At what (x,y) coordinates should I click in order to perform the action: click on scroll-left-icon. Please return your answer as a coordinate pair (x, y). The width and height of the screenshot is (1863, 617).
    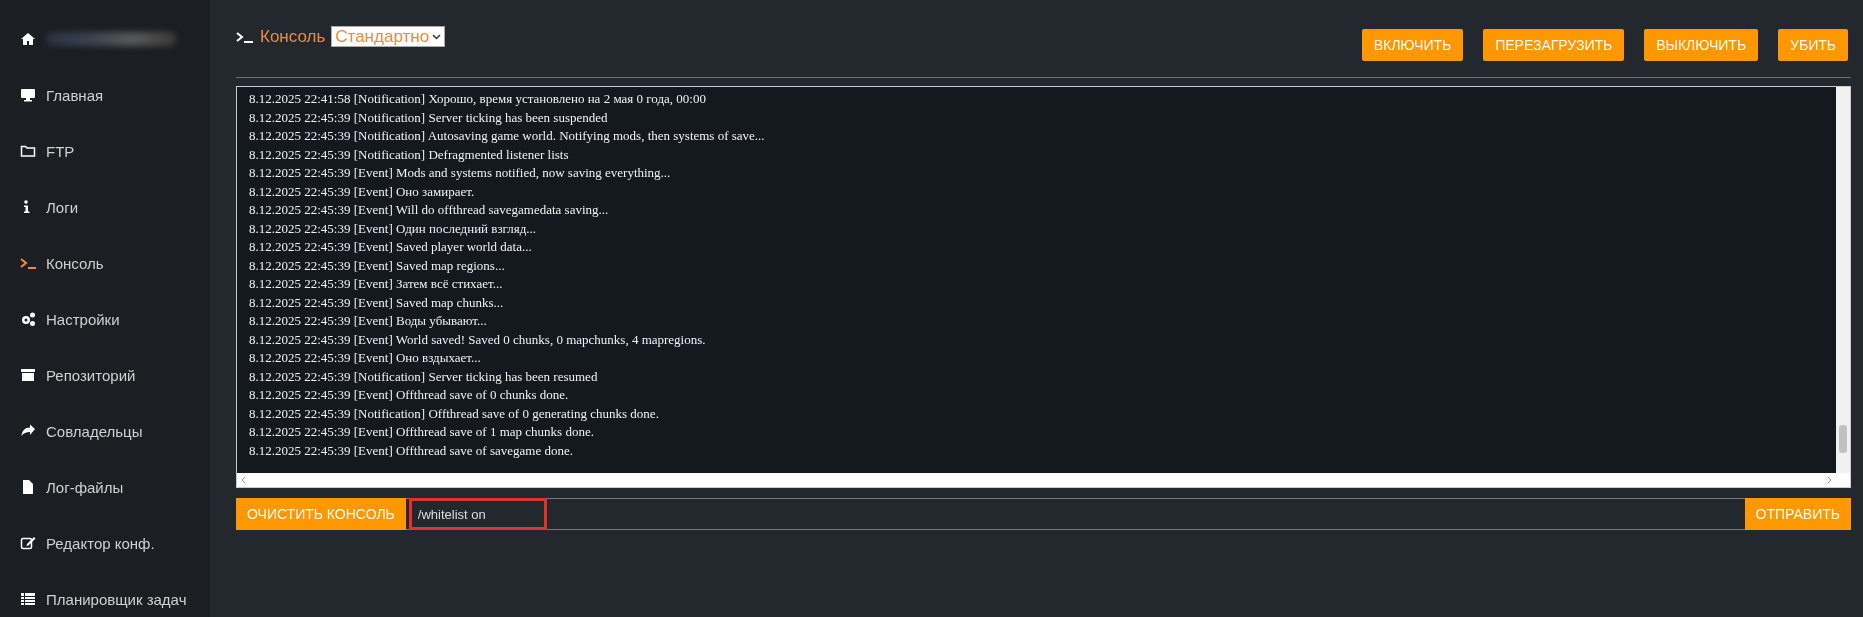
    Looking at the image, I should click on (243, 480).